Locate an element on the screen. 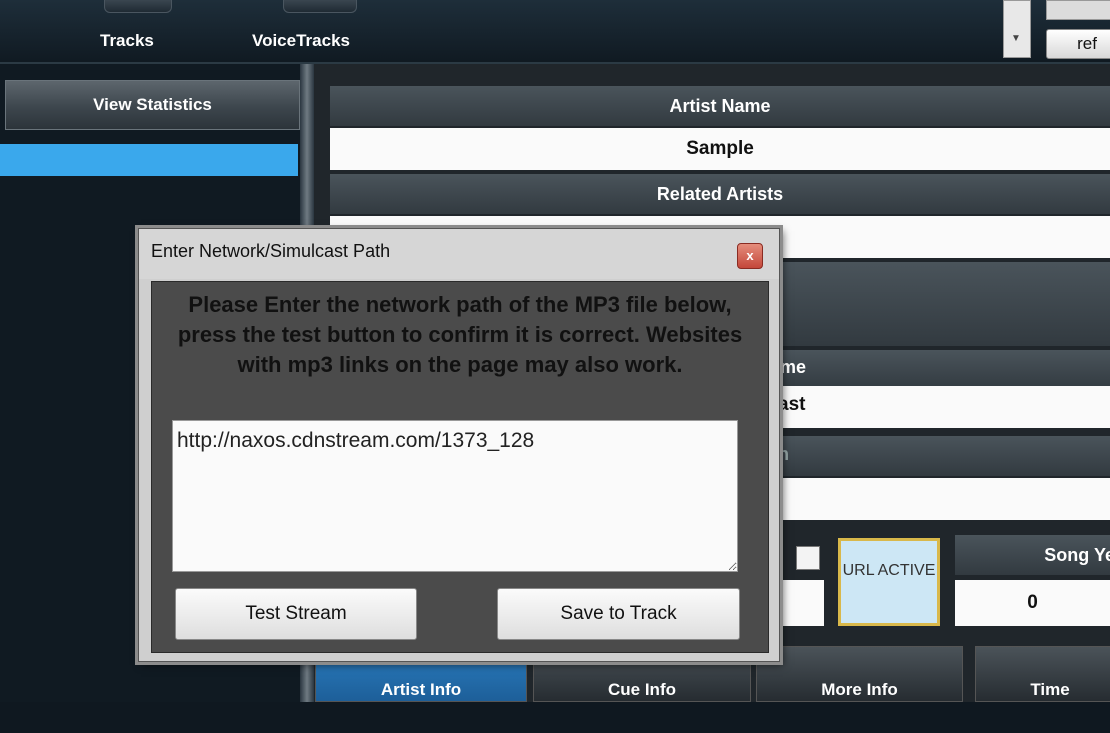 This screenshot has width=1110, height=733. name-field-value: ast is located at coordinates (792, 404).